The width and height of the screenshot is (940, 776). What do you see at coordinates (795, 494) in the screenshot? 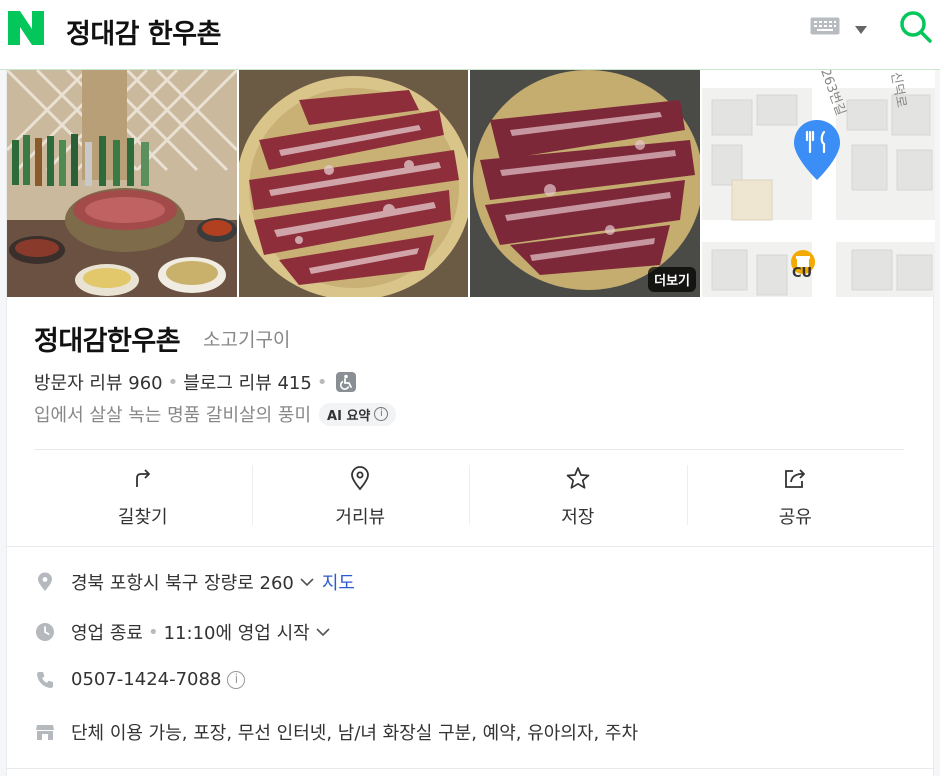
I see `share-button: 공유` at bounding box center [795, 494].